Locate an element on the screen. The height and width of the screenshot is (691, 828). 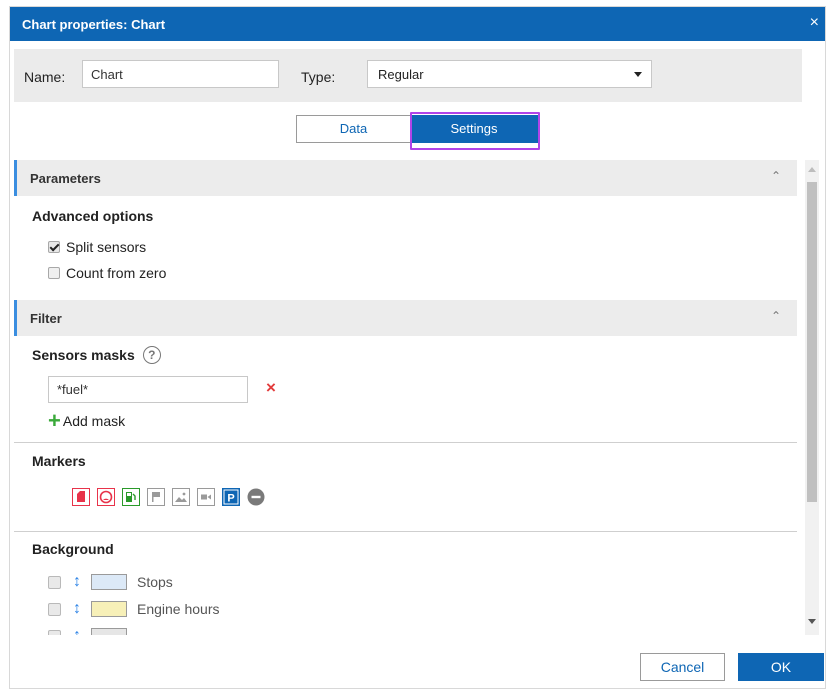
minus-circle-icon is located at coordinates (256, 497).